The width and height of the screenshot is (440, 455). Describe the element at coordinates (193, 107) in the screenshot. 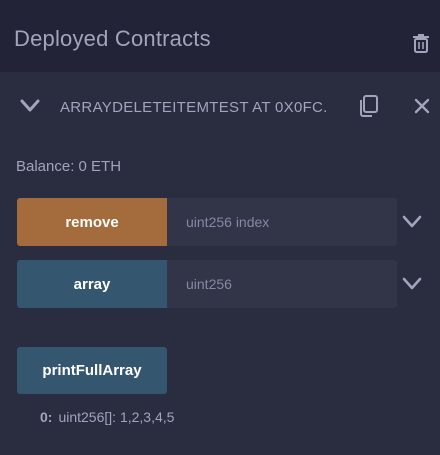

I see `instance-name: ARRAYDELETEITEMTEST AT 0X0FC...9` at that location.